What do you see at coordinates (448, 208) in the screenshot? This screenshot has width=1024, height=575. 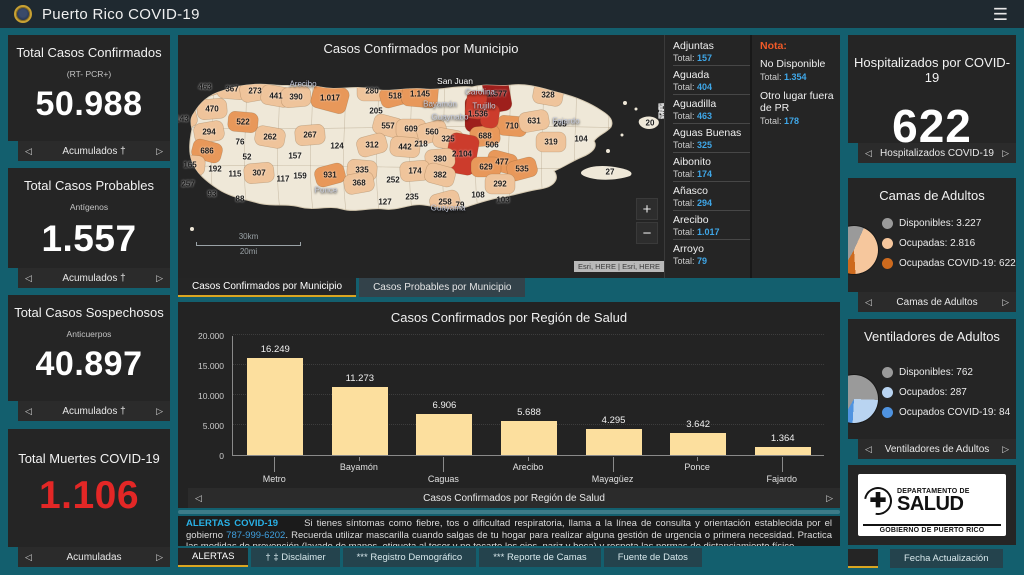 I see `map-city-label: Guayama` at bounding box center [448, 208].